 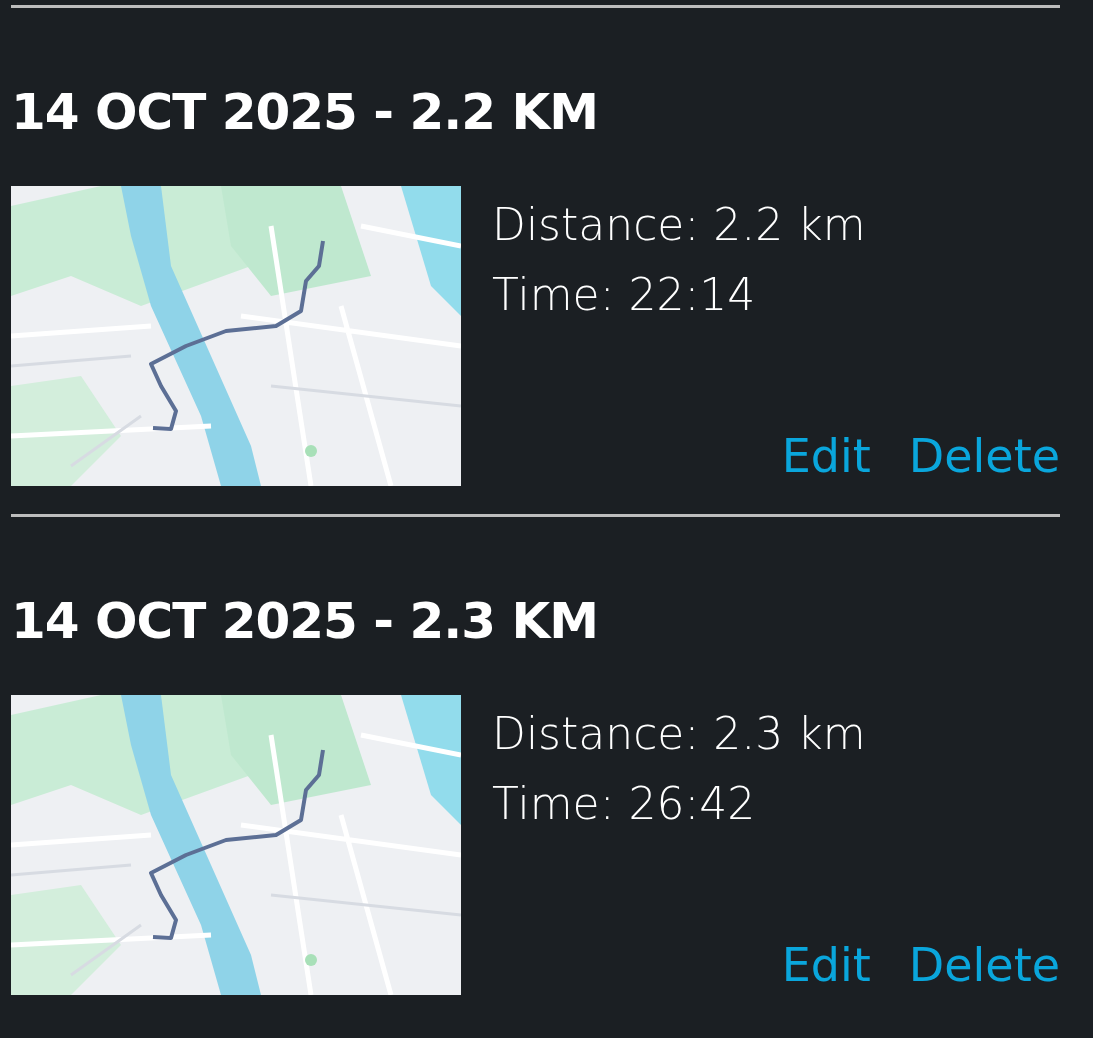 What do you see at coordinates (624, 295) in the screenshot?
I see `time-text: Time: 22:14` at bounding box center [624, 295].